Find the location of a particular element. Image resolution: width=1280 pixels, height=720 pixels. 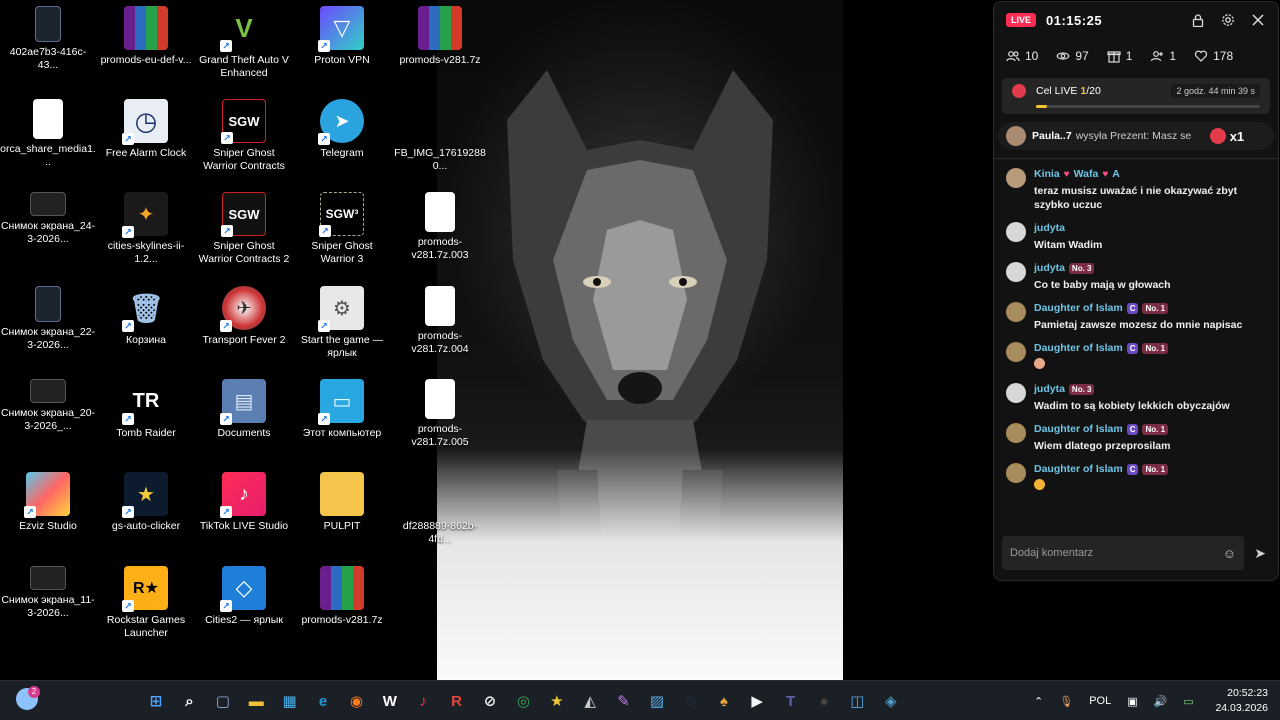

desktop-icon: ➤ ↗ Telegram is located at coordinates (342, 129).